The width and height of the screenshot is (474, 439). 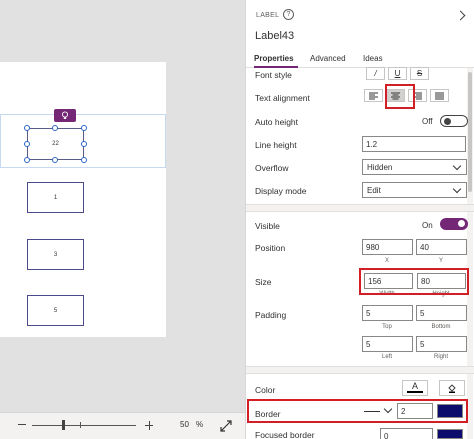 I want to click on focused-border-input: 0, so click(x=406, y=433).